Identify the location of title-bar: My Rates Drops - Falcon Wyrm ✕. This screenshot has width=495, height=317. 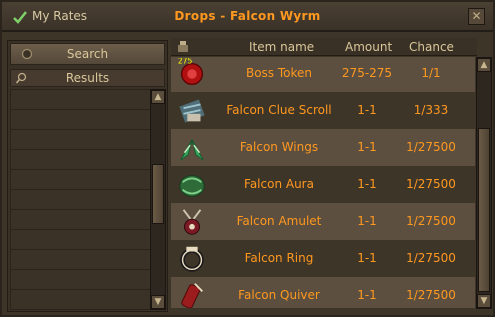
(247, 17).